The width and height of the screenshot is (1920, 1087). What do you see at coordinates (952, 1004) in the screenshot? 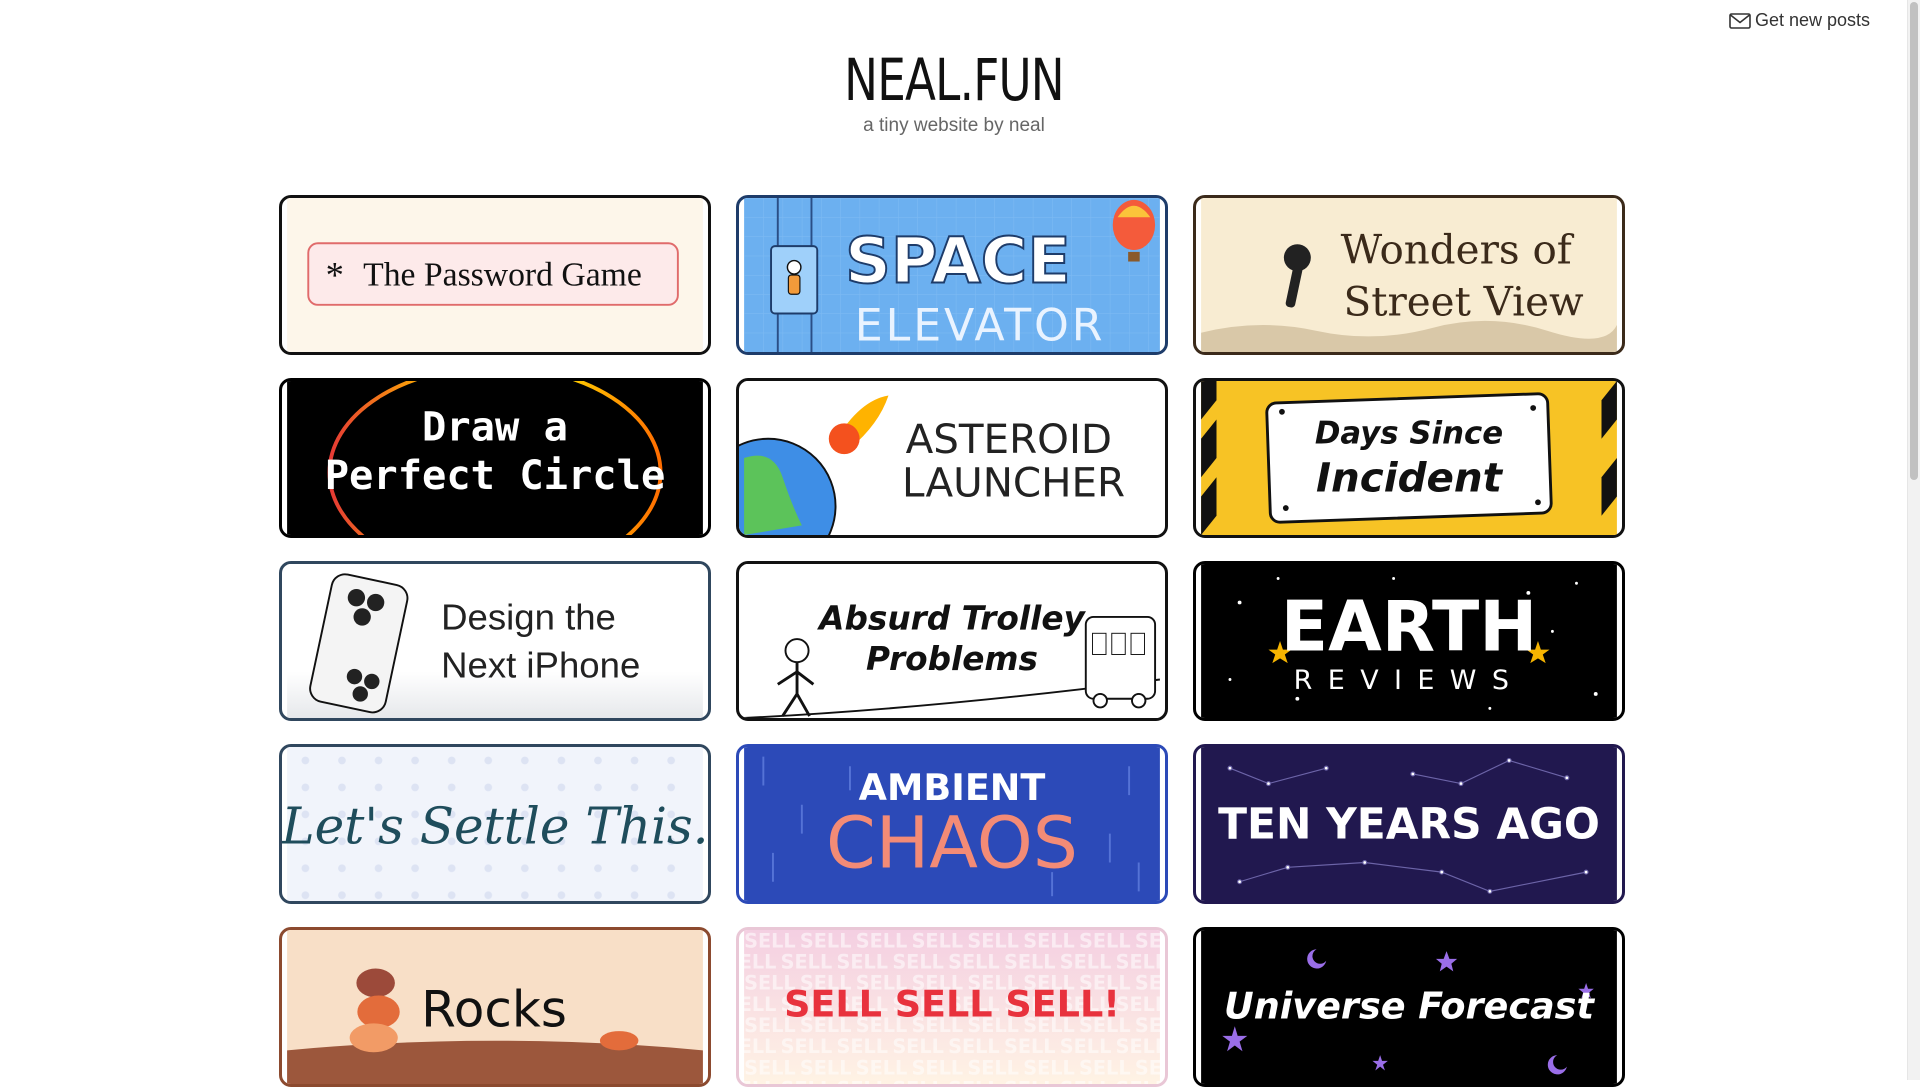
I see `card-title: SELL SELL SELL!` at bounding box center [952, 1004].